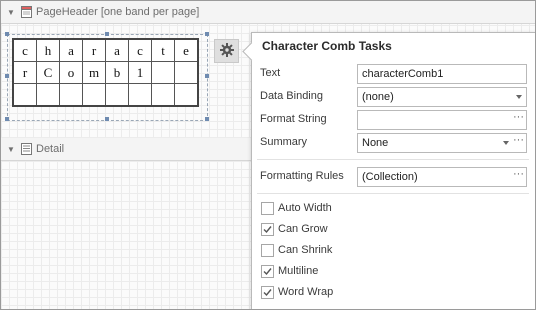  I want to click on checkbox-label: Can Shrink, so click(305, 250).